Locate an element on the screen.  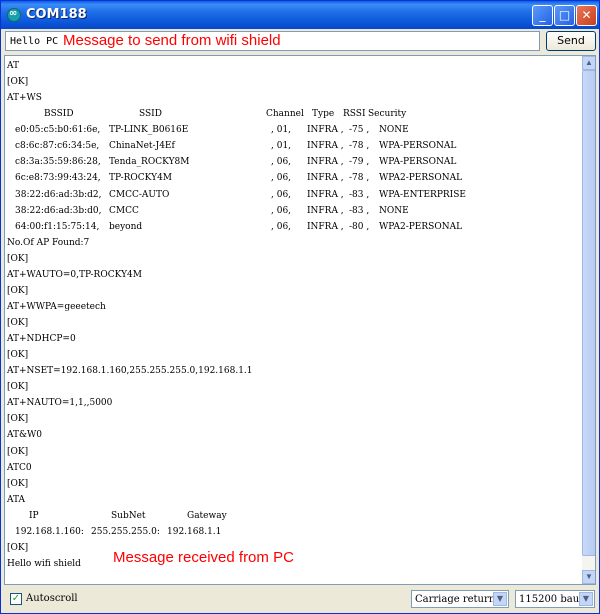
scan-cell-ssid: TP-LINK_B0616E is located at coordinates (149, 130).